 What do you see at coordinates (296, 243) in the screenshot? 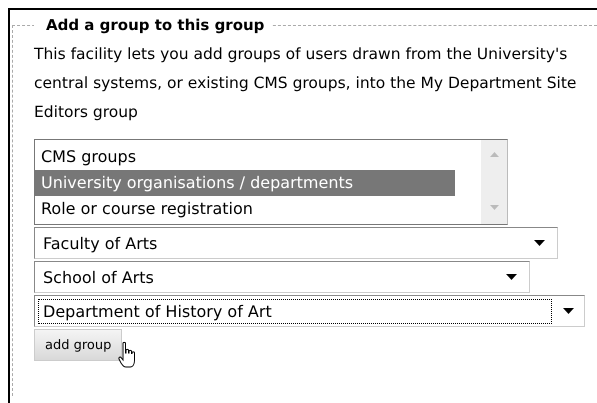
I see `dropdown: Faculty of Arts` at bounding box center [296, 243].